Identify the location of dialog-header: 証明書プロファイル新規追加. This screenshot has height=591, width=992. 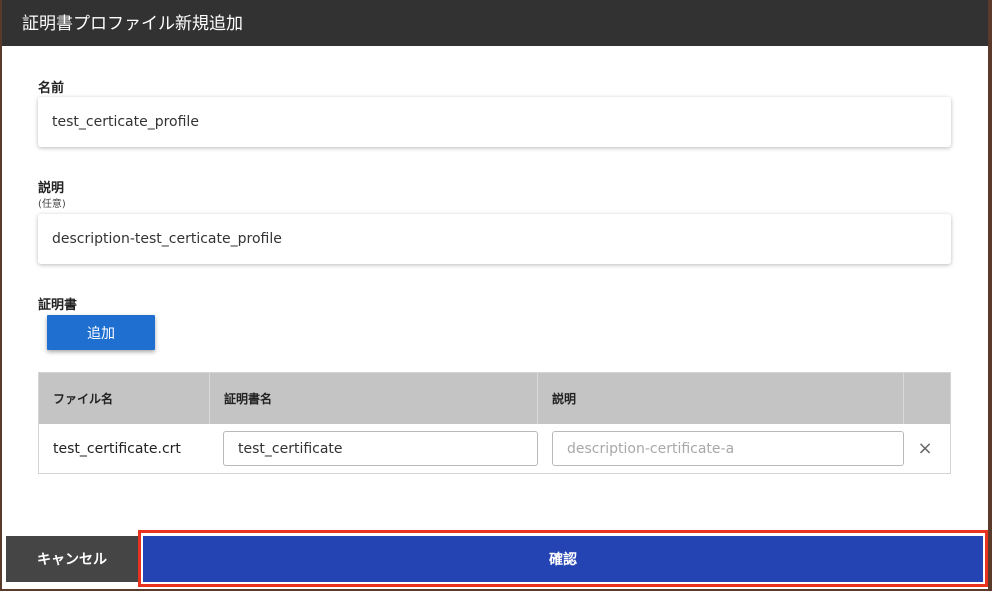
(495, 23).